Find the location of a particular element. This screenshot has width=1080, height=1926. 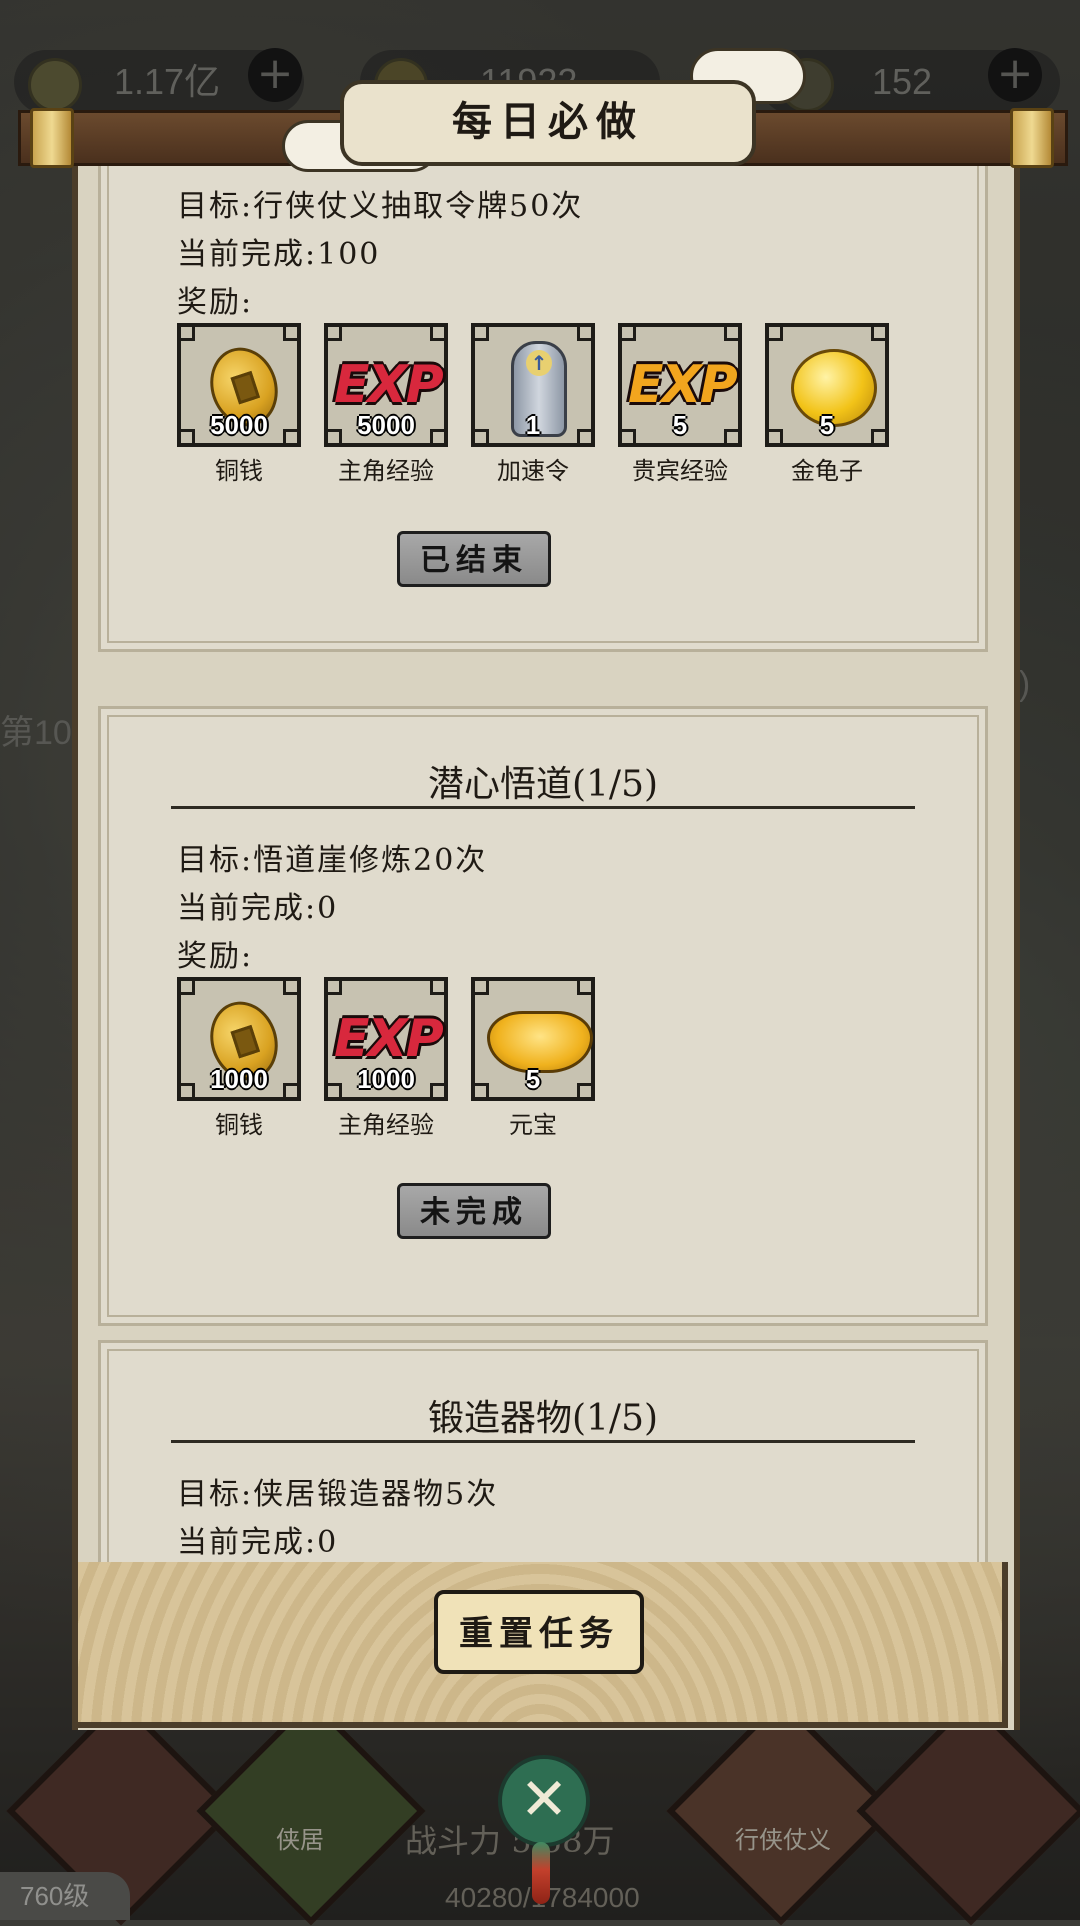

task-status-button: 已结束 is located at coordinates (474, 559).